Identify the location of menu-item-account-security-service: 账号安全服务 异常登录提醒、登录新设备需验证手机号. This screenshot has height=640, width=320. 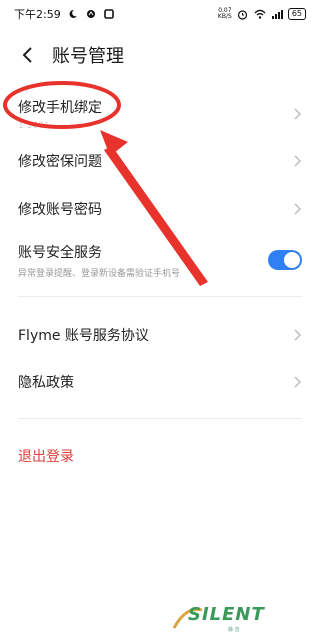
(160, 260).